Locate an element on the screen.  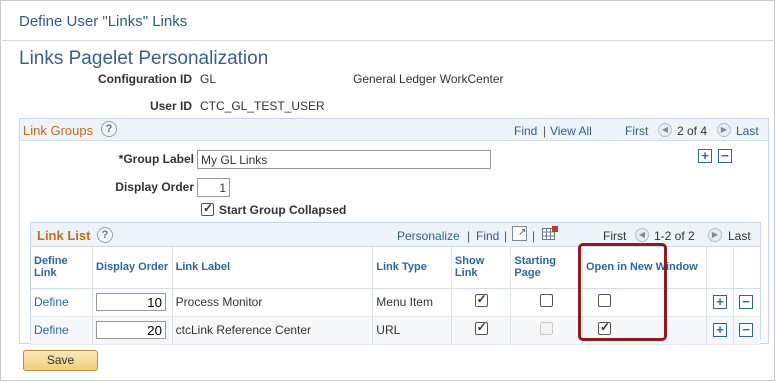
add-group-button: + is located at coordinates (705, 156).